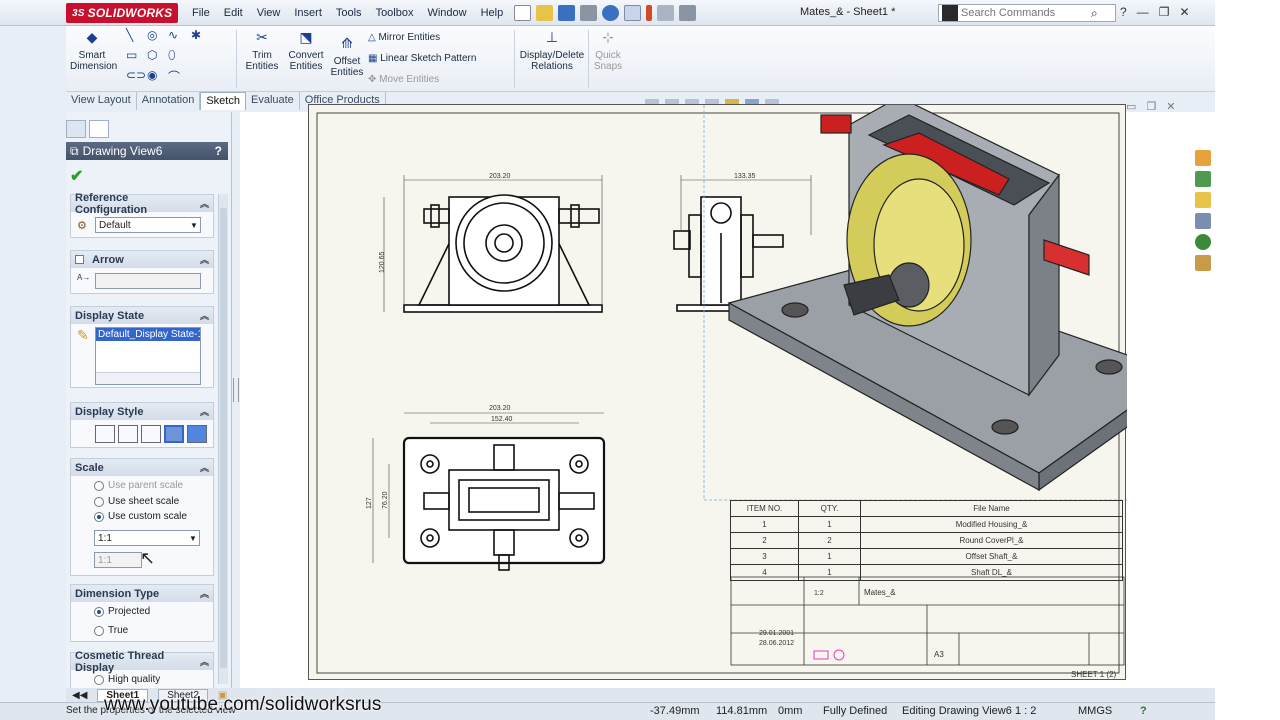 This screenshot has width=1280, height=720. Describe the element at coordinates (136, 75) in the screenshot. I see `slot-icon: ⊂⊃` at that location.